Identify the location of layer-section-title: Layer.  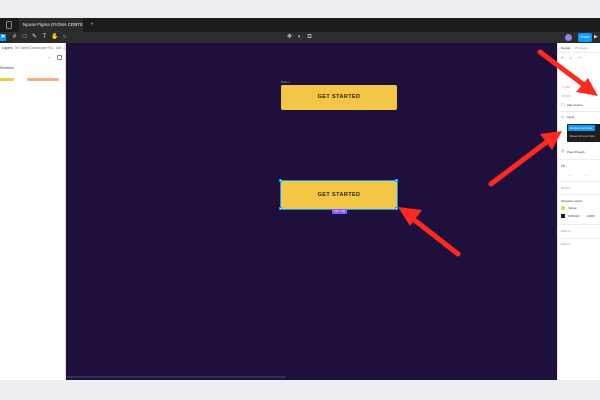
(571, 117).